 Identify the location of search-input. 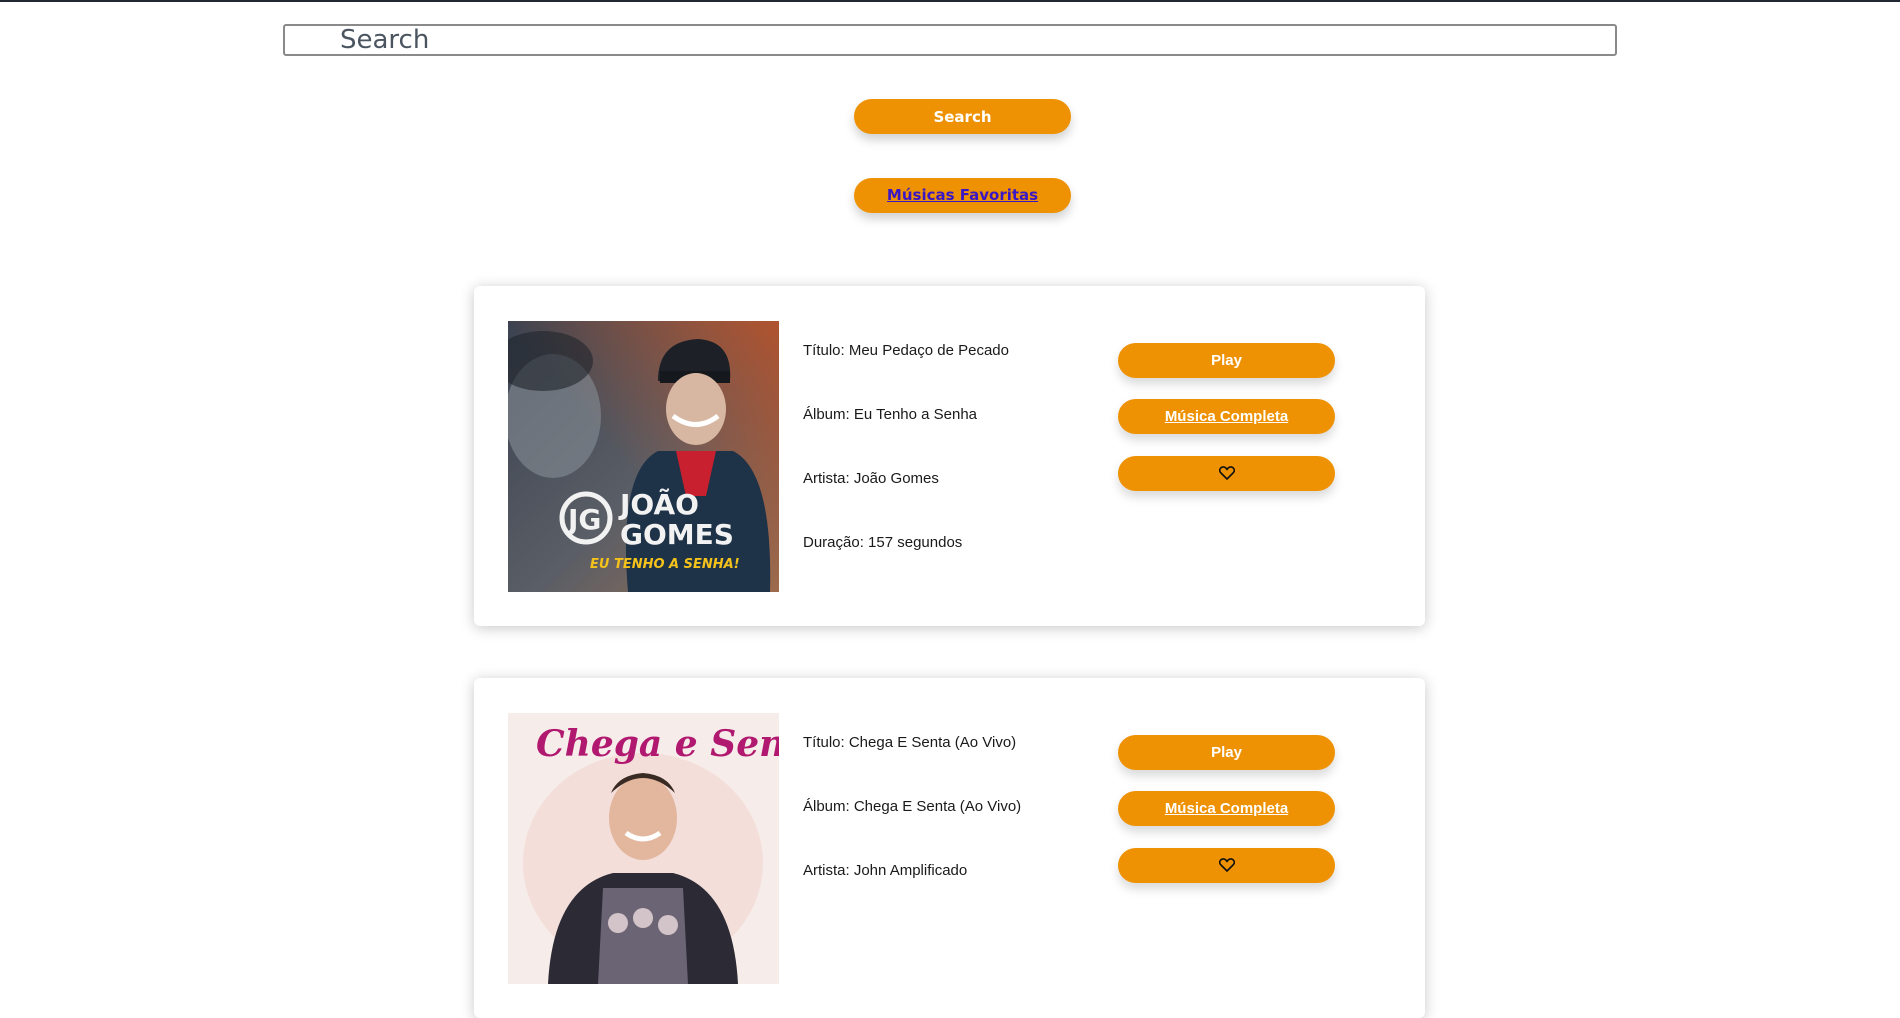
(950, 40).